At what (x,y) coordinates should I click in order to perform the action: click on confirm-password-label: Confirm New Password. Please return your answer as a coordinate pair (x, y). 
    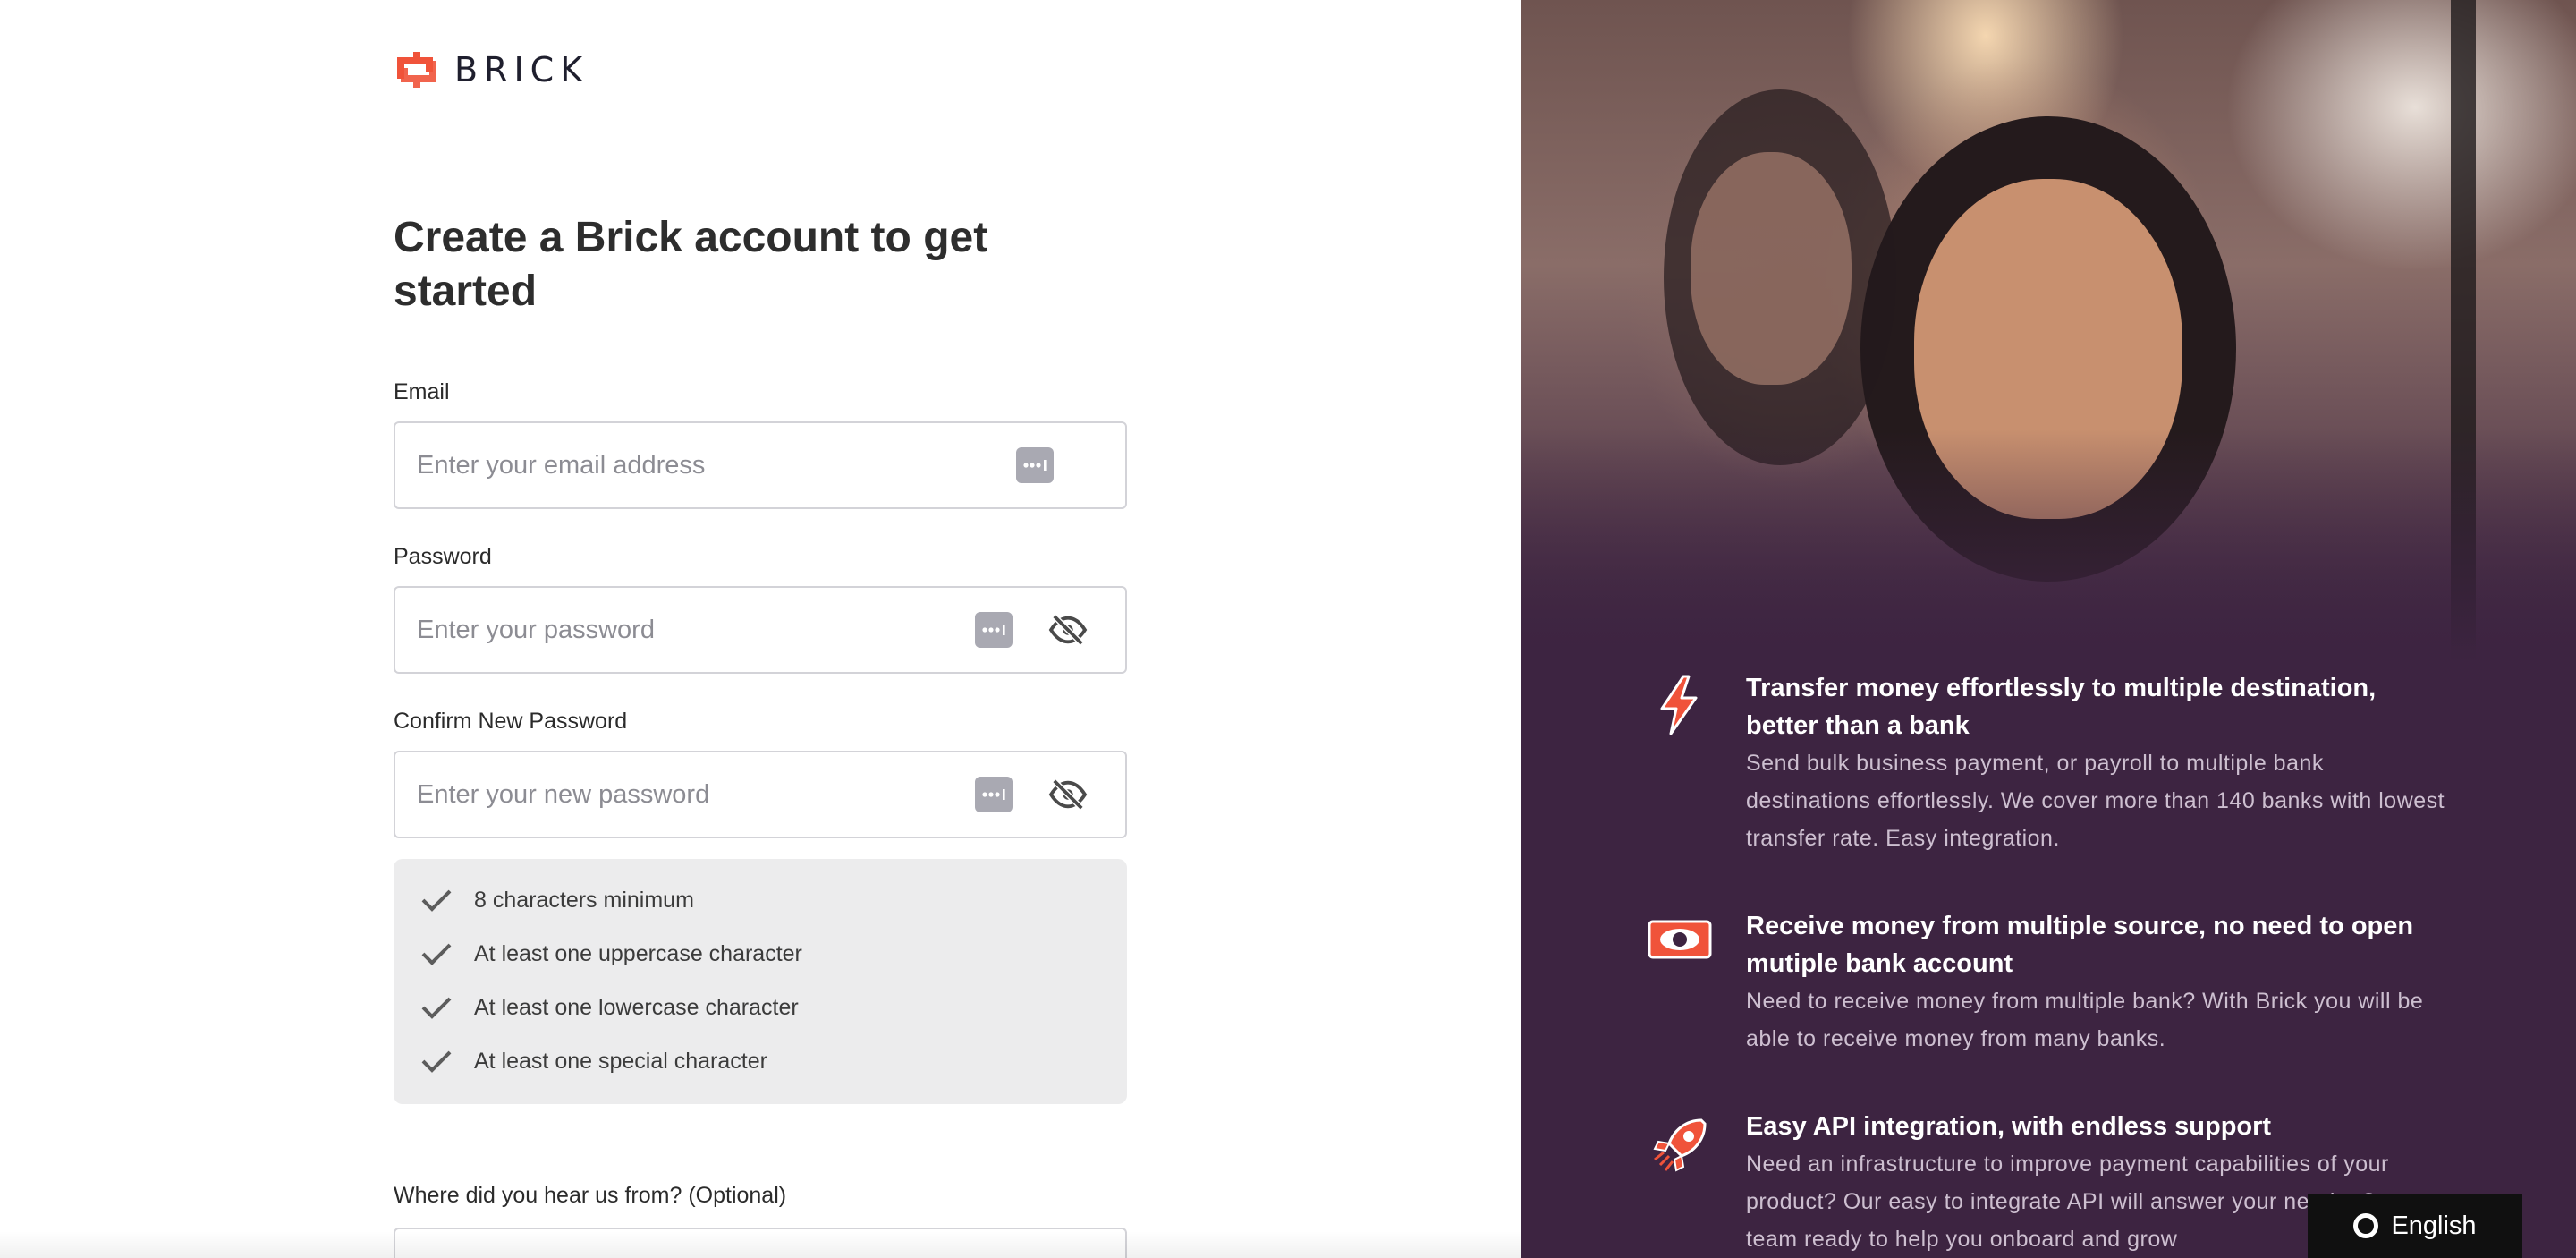
    Looking at the image, I should click on (511, 721).